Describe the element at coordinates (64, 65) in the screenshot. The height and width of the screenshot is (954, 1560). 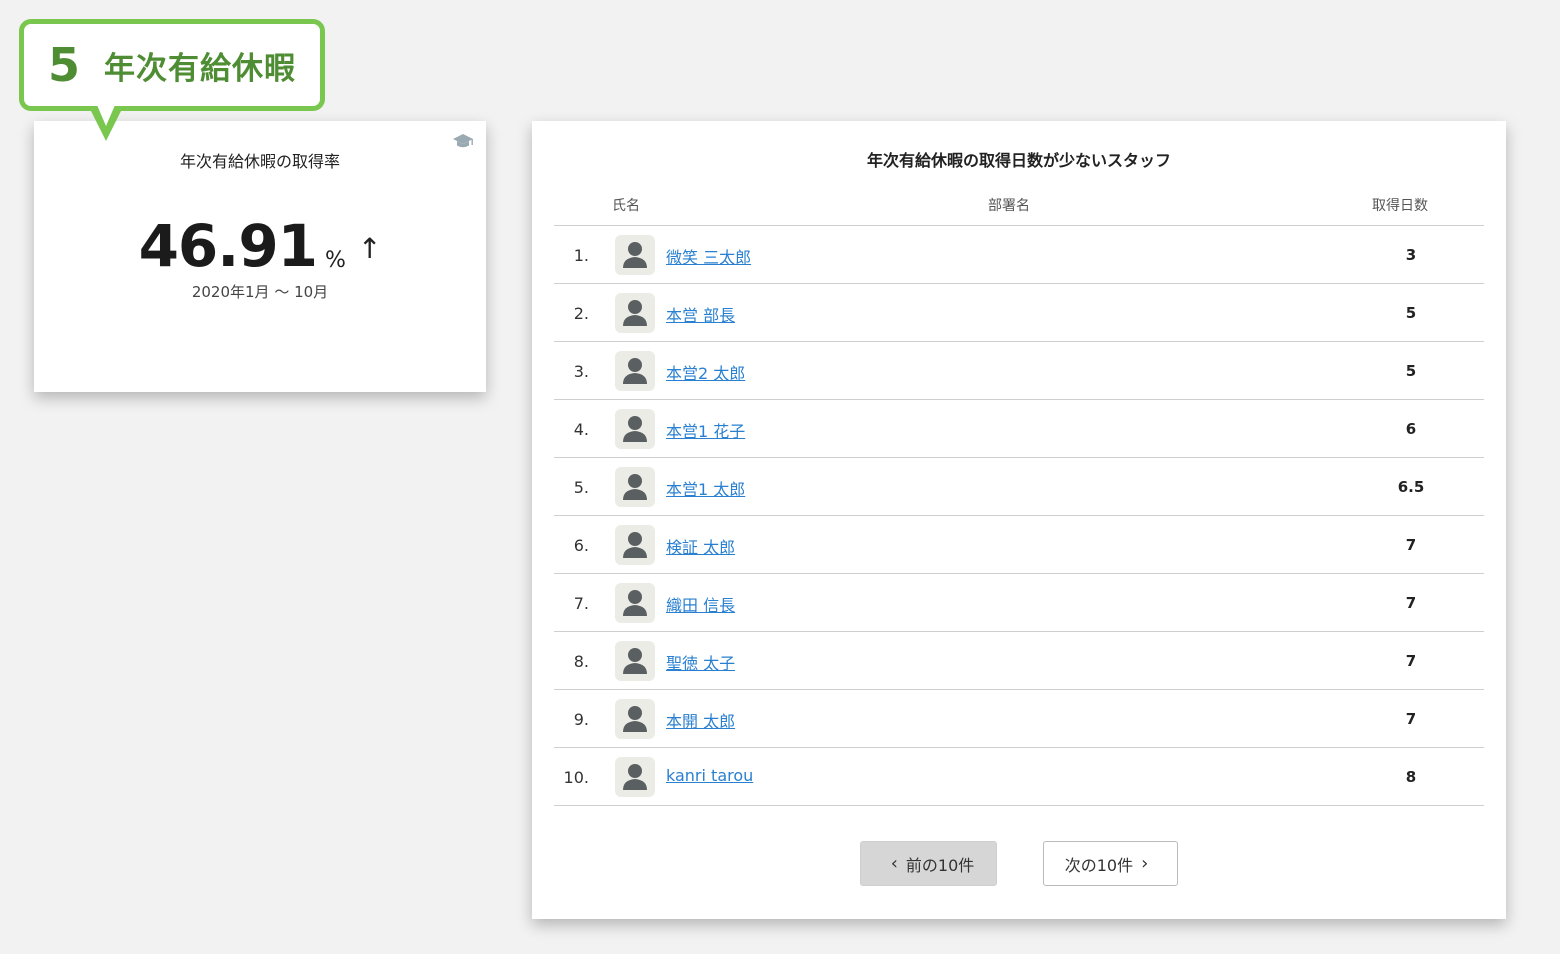
I see `section-number: 5` at that location.